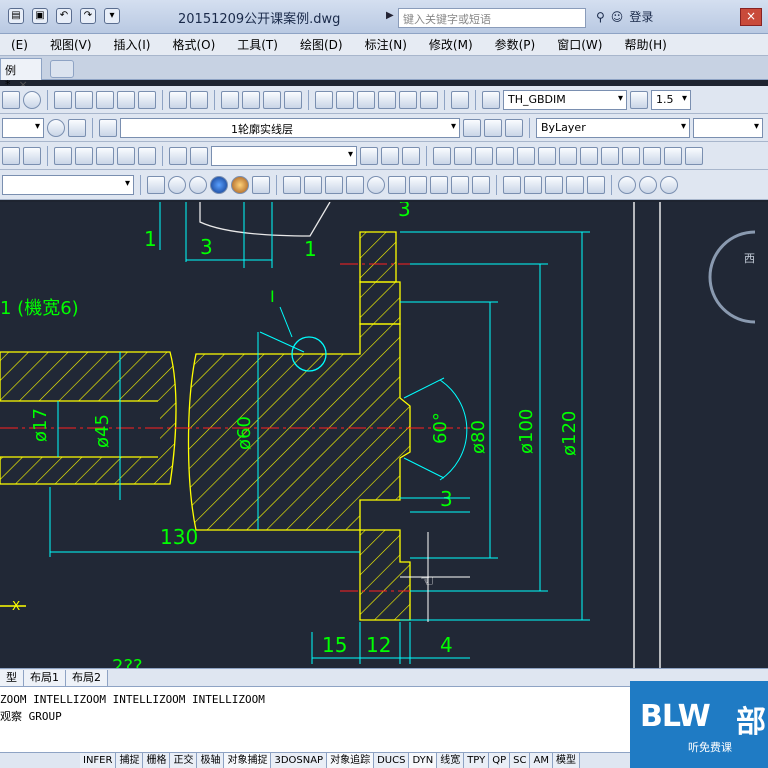 The width and height of the screenshot is (768, 768). I want to click on status-polar: 极轴, so click(211, 760).